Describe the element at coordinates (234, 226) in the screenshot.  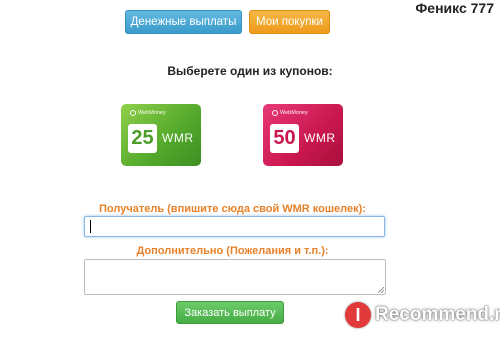
I see `wmr-wallet-input` at that location.